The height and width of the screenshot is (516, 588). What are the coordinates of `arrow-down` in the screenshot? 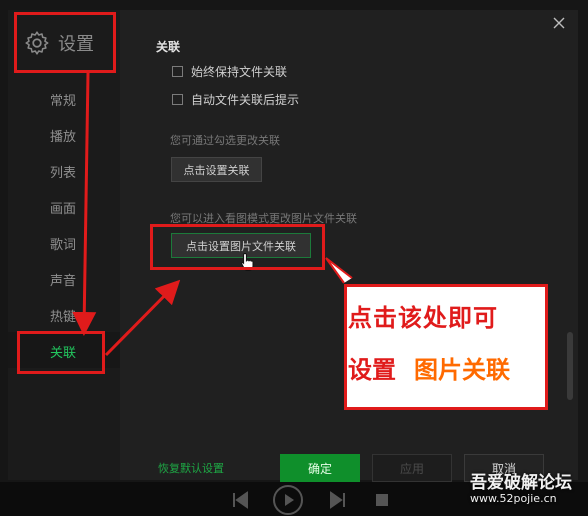 It's located at (84, 204).